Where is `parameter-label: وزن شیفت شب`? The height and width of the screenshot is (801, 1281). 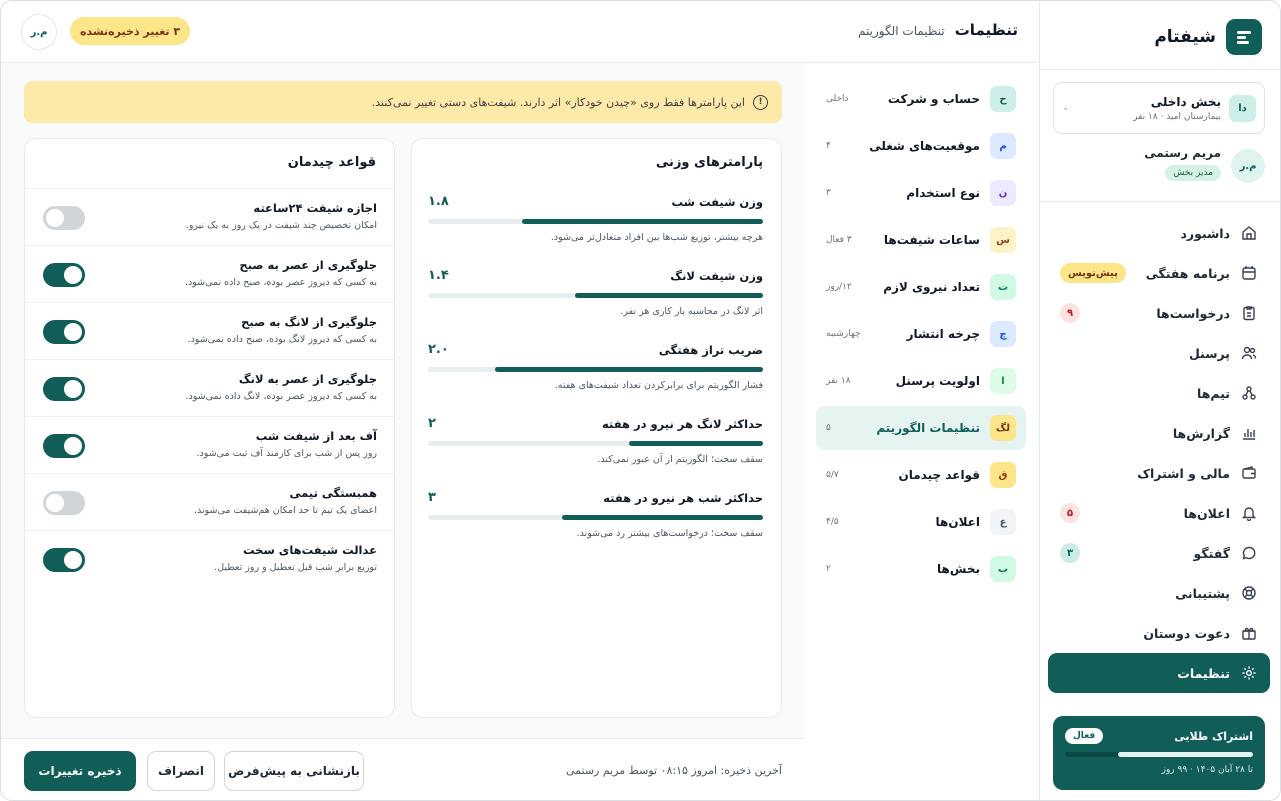 parameter-label: وزن شیفت شب is located at coordinates (717, 201).